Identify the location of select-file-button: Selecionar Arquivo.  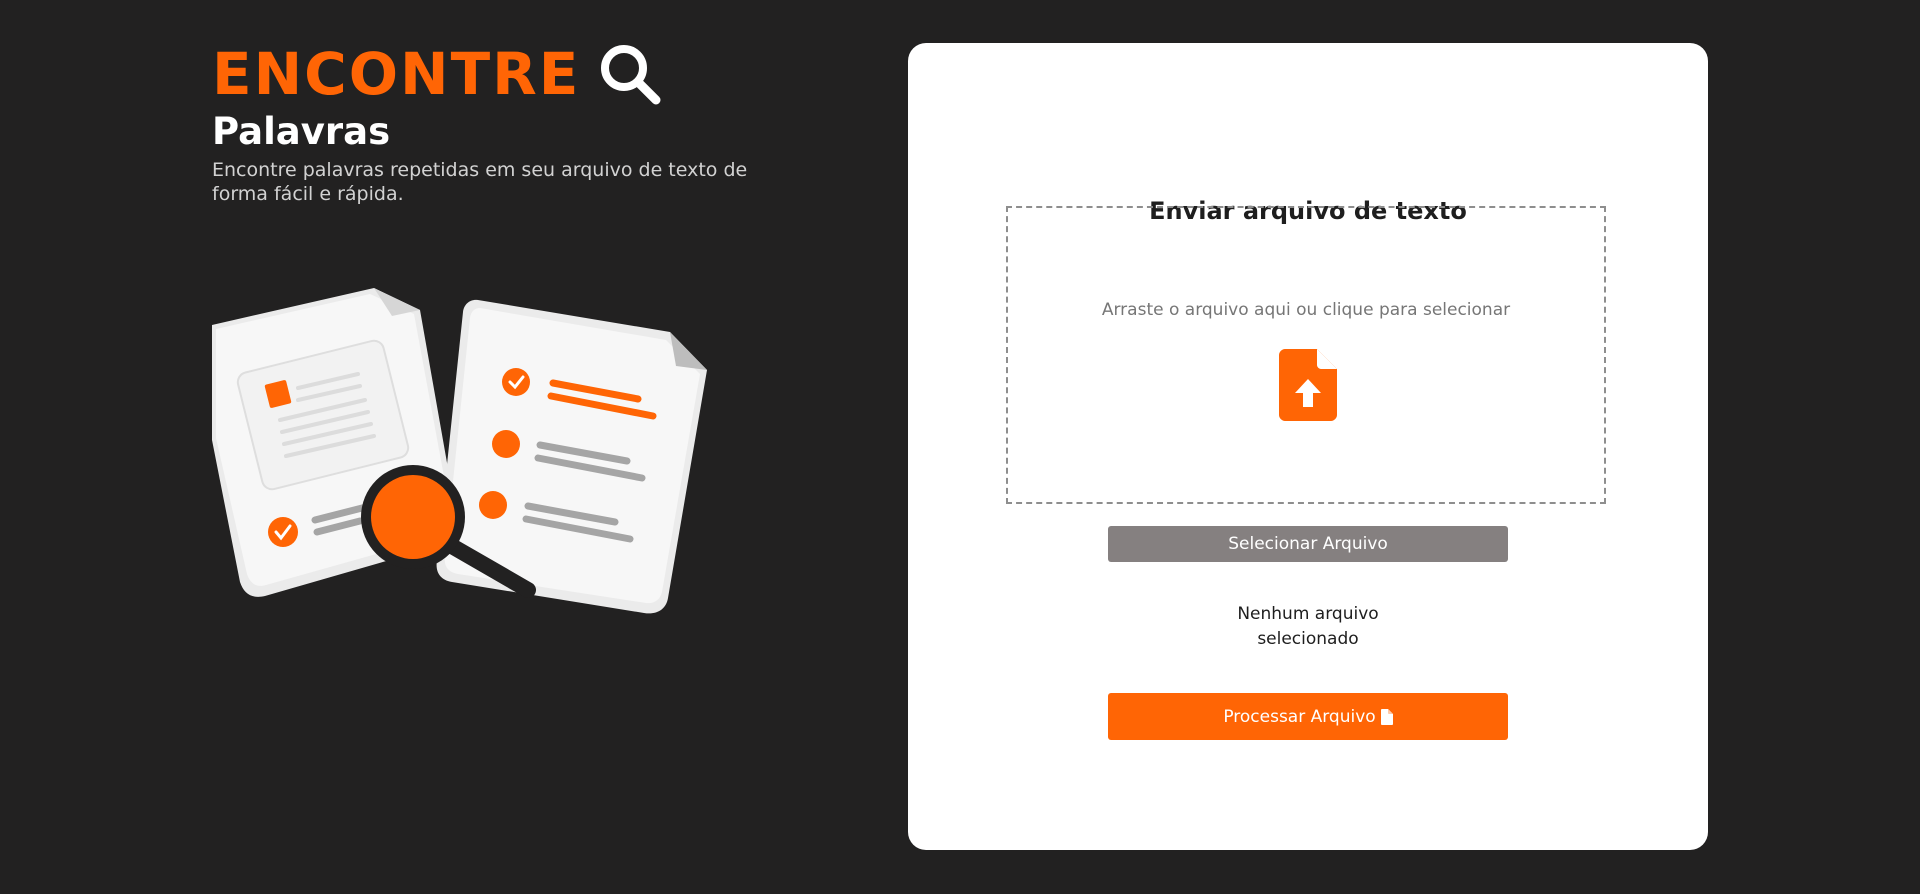
(1308, 544).